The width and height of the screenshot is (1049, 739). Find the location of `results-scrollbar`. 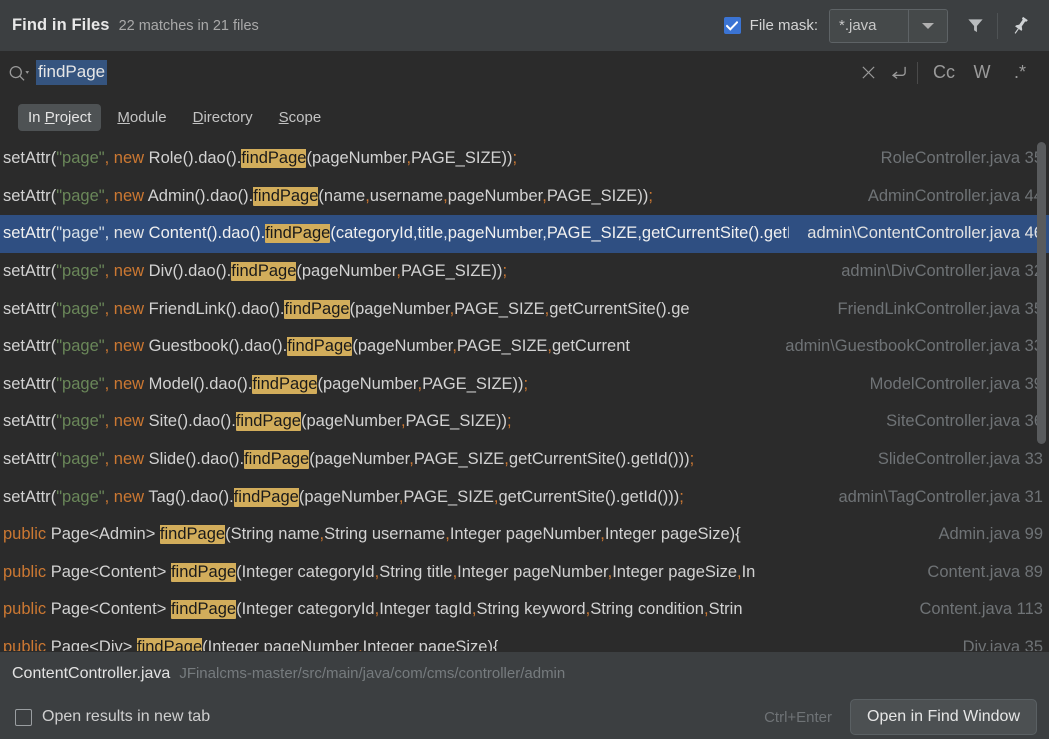

results-scrollbar is located at coordinates (1042, 395).